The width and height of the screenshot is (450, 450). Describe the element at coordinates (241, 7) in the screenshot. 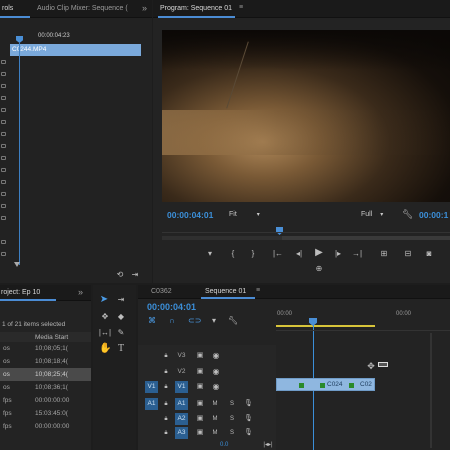

I see `program-menu-icon: ≡` at that location.